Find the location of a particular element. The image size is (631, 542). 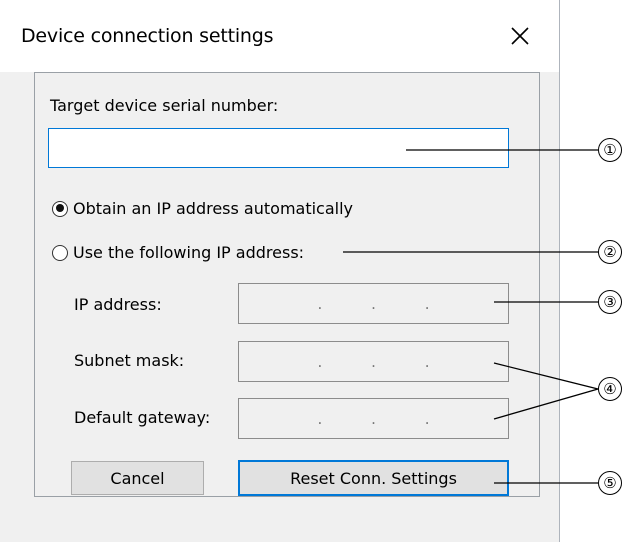

callout-number-1: ① is located at coordinates (610, 150).